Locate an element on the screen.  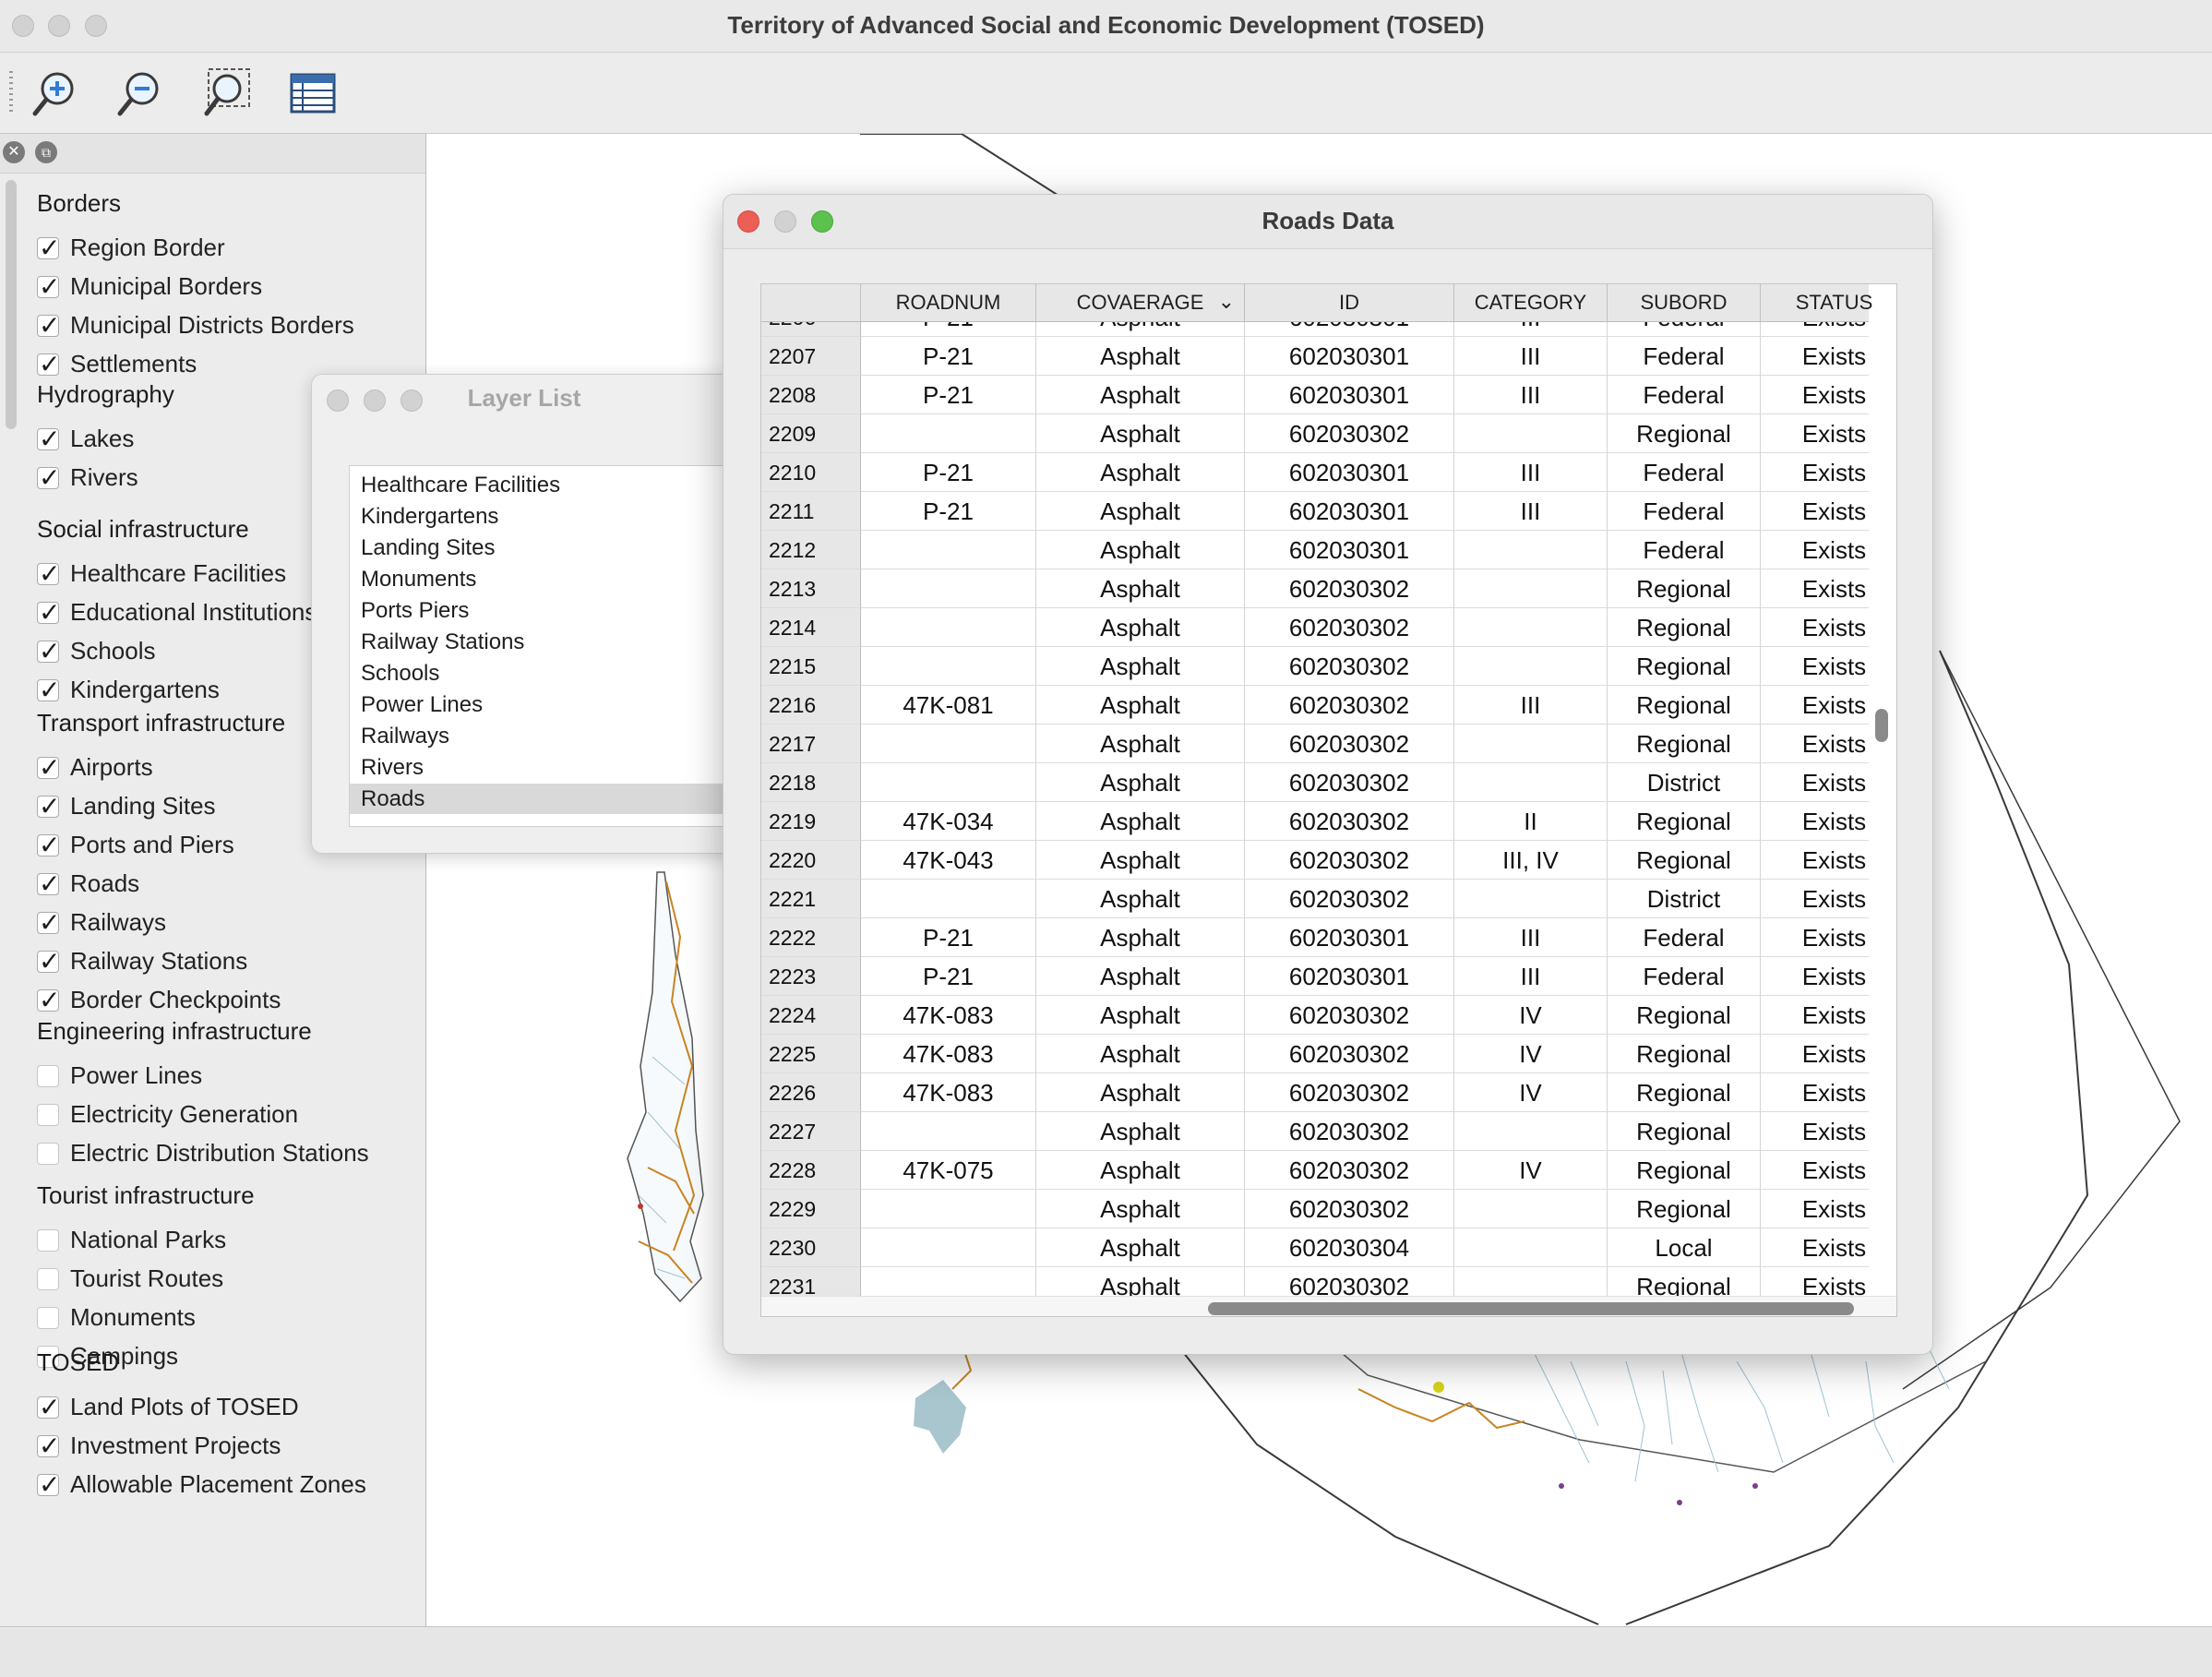
row-number-cell: 2210 is located at coordinates (811, 473).